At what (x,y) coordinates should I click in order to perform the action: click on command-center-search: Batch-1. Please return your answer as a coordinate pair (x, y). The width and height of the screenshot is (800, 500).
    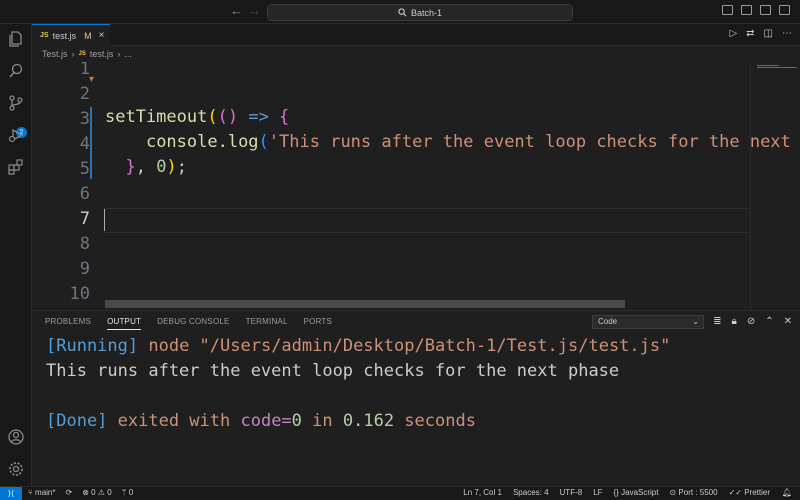
    Looking at the image, I should click on (420, 12).